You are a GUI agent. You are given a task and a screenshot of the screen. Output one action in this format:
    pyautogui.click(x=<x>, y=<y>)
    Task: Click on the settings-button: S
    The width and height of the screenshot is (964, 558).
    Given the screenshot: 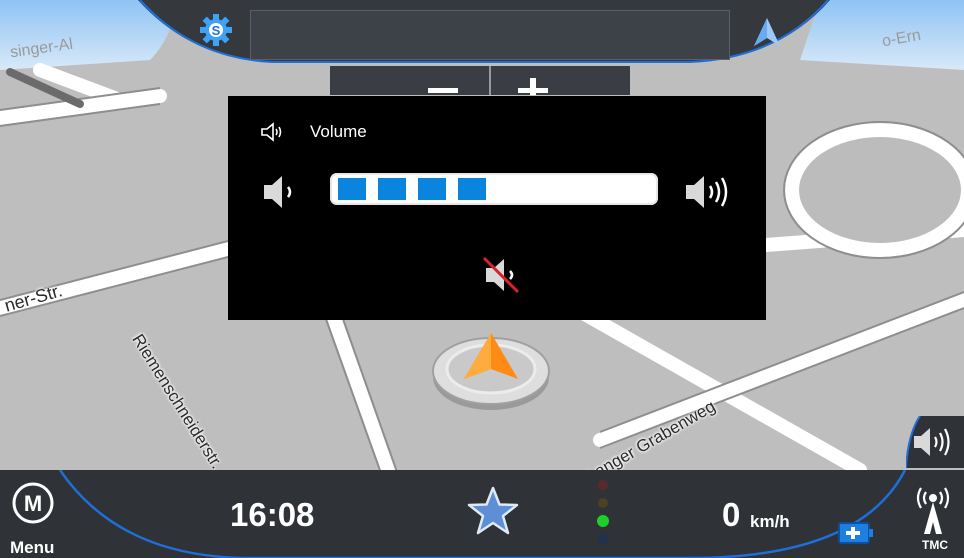 What is the action you would take?
    pyautogui.click(x=216, y=30)
    